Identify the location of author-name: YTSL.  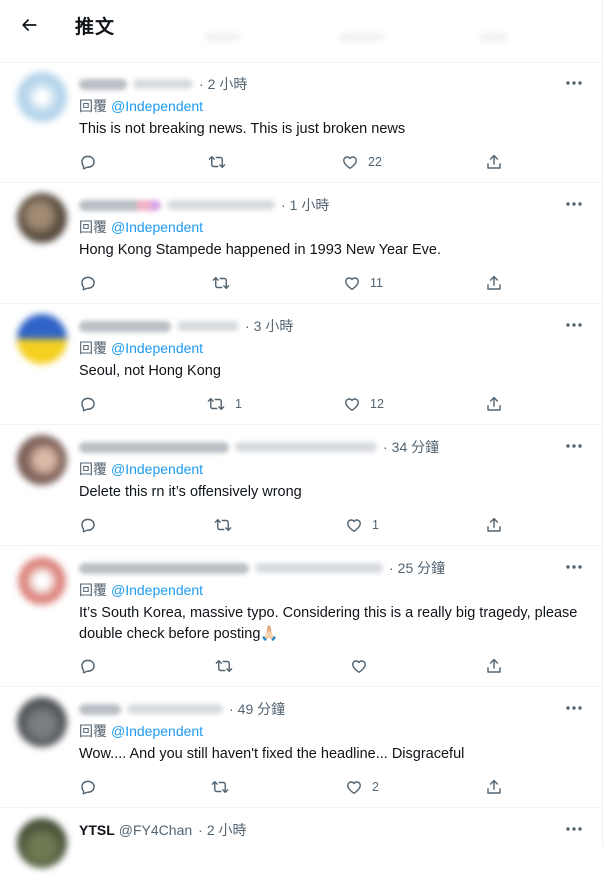
(97, 830).